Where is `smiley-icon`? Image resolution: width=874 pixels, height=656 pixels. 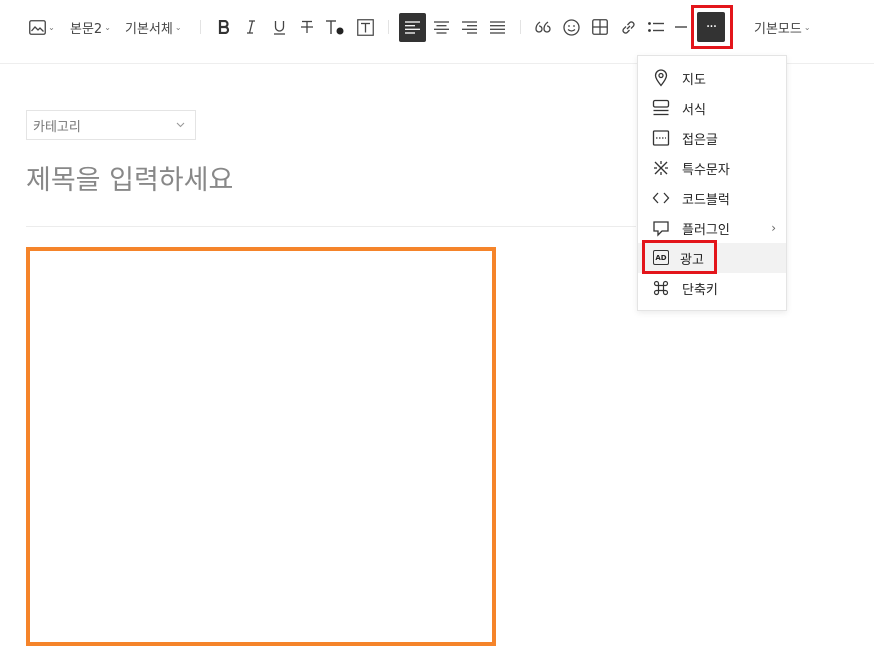
smiley-icon is located at coordinates (571, 27).